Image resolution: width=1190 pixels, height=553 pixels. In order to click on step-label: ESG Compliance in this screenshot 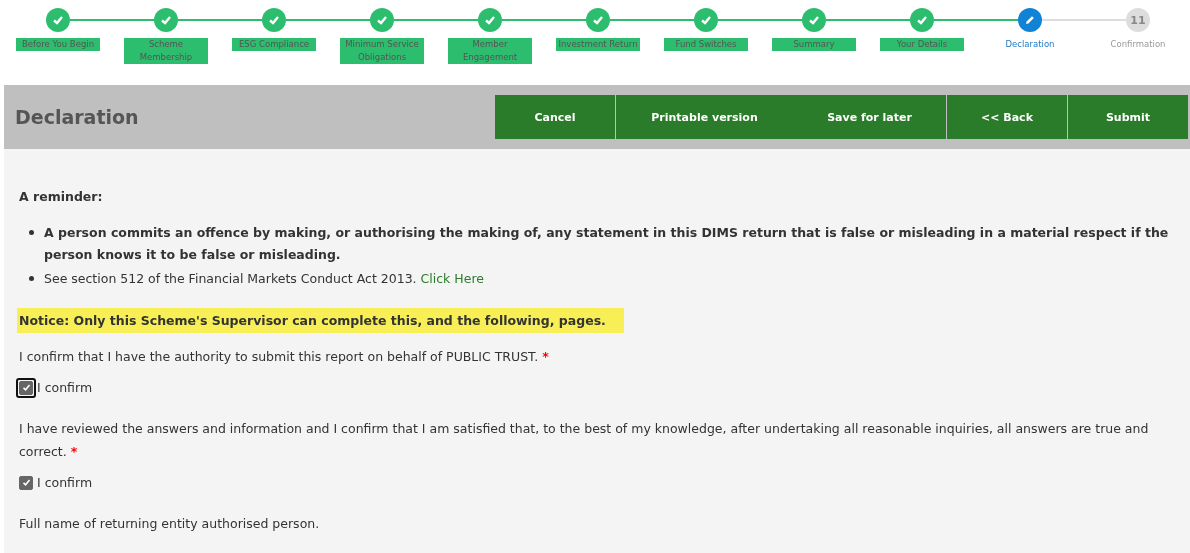, I will do `click(274, 44)`.